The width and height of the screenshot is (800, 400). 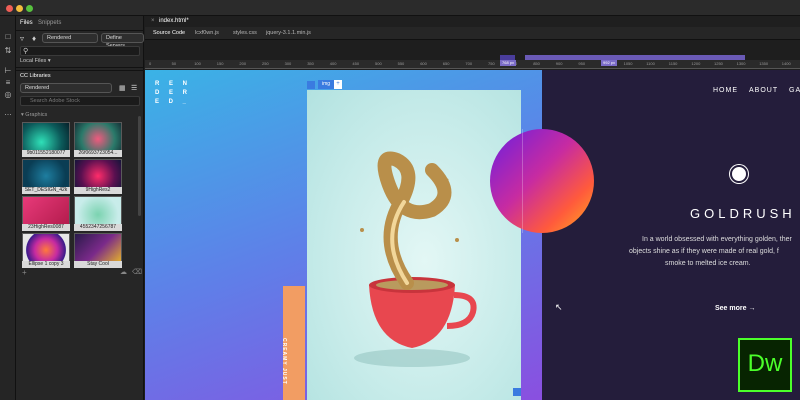 What do you see at coordinates (207, 33) in the screenshot?
I see `related-file-tab: lcxf0wn.js` at bounding box center [207, 33].